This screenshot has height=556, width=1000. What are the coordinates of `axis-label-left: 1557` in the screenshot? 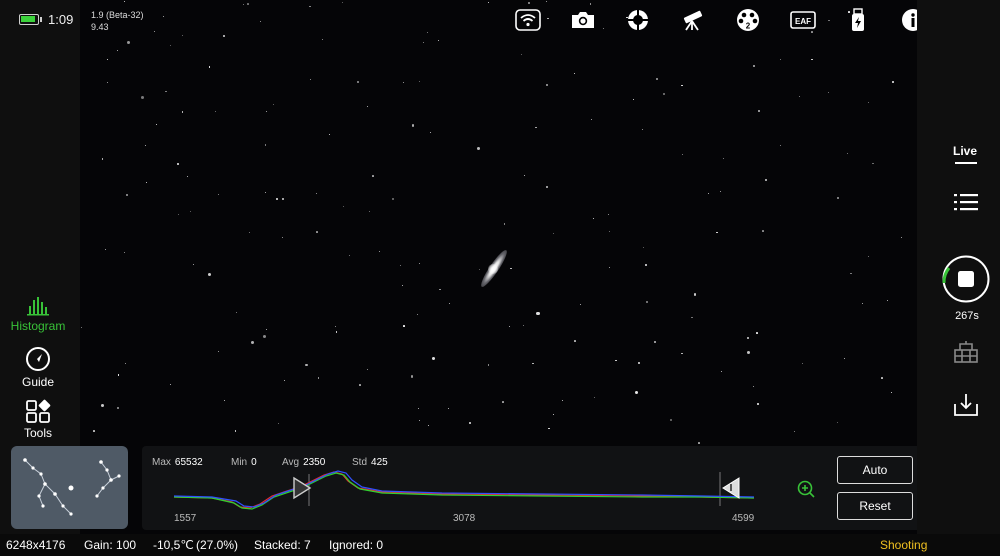 It's located at (185, 518).